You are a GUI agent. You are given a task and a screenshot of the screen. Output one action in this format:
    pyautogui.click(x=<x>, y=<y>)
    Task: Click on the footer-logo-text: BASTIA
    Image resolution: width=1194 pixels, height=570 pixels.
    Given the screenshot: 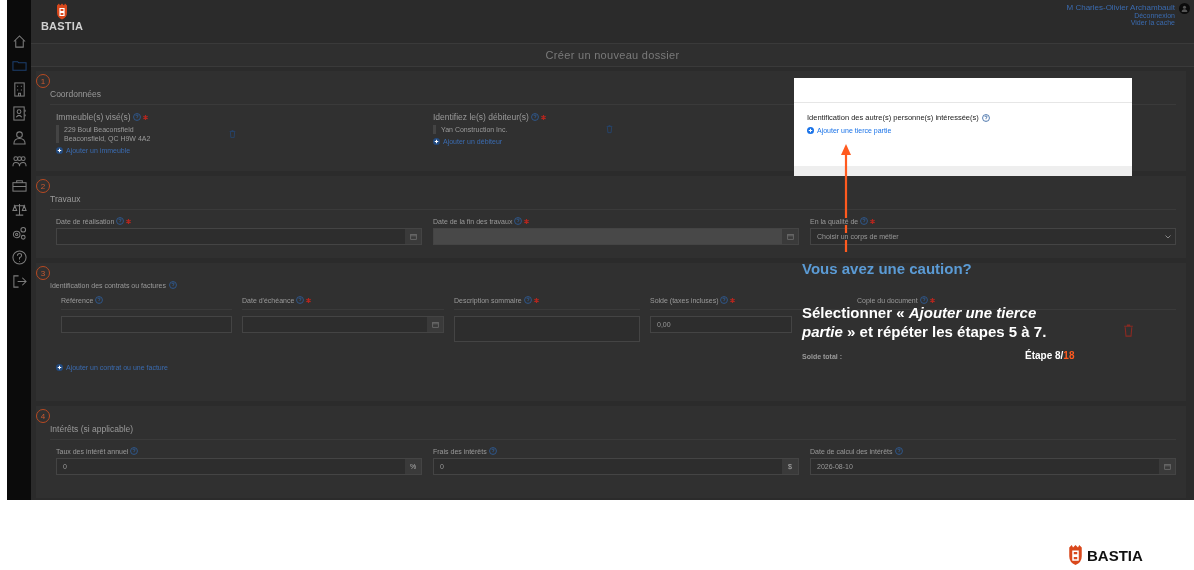 What is the action you would take?
    pyautogui.click(x=1115, y=555)
    